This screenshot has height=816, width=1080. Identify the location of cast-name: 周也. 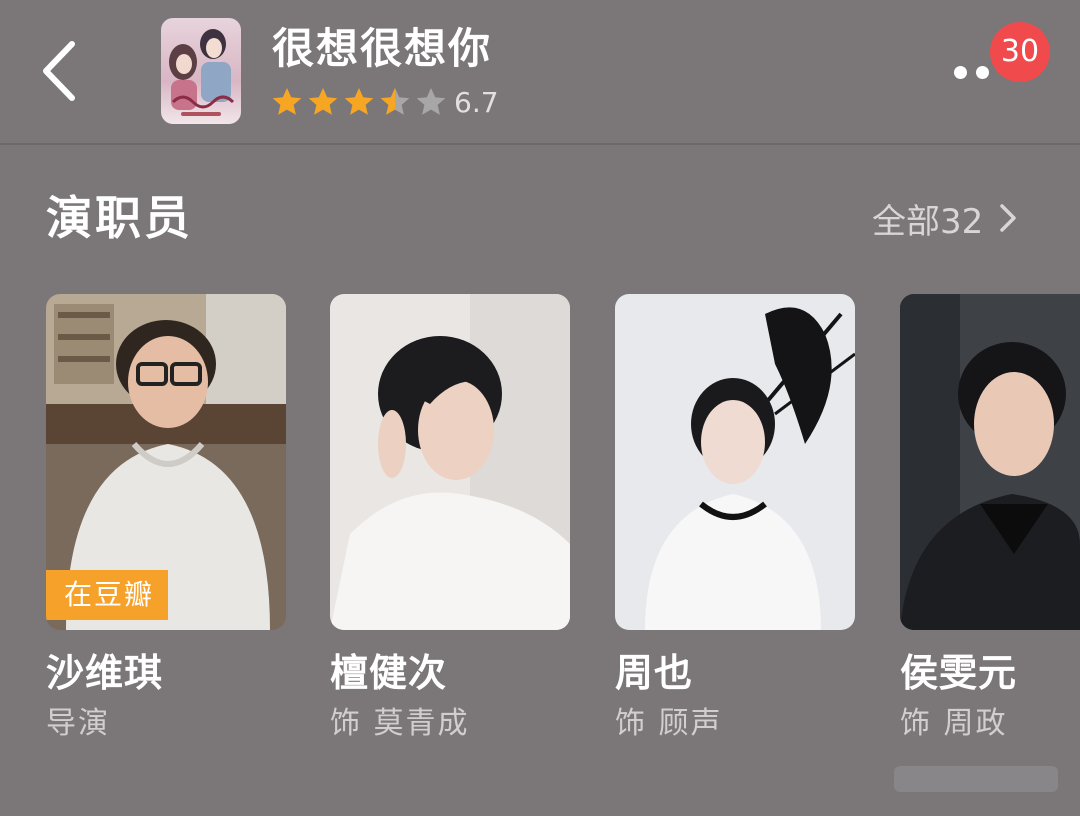
(654, 673).